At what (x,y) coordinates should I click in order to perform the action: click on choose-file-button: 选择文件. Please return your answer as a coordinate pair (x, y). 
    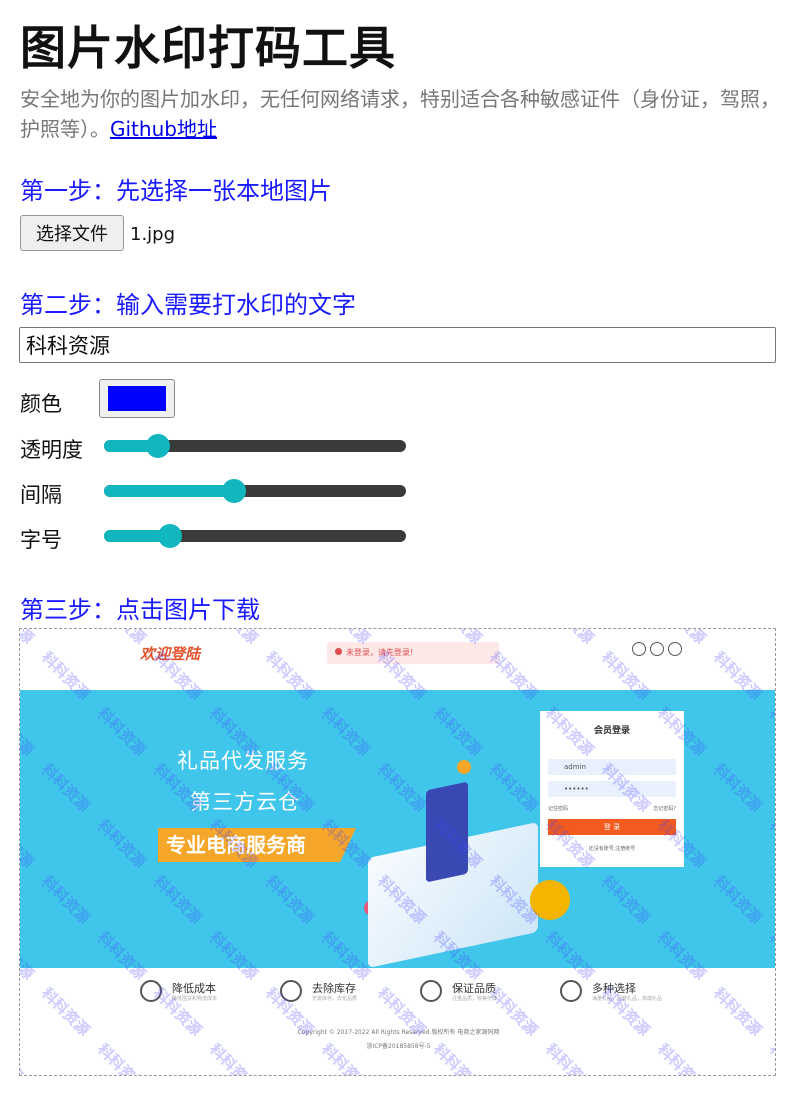
    Looking at the image, I should click on (72, 233).